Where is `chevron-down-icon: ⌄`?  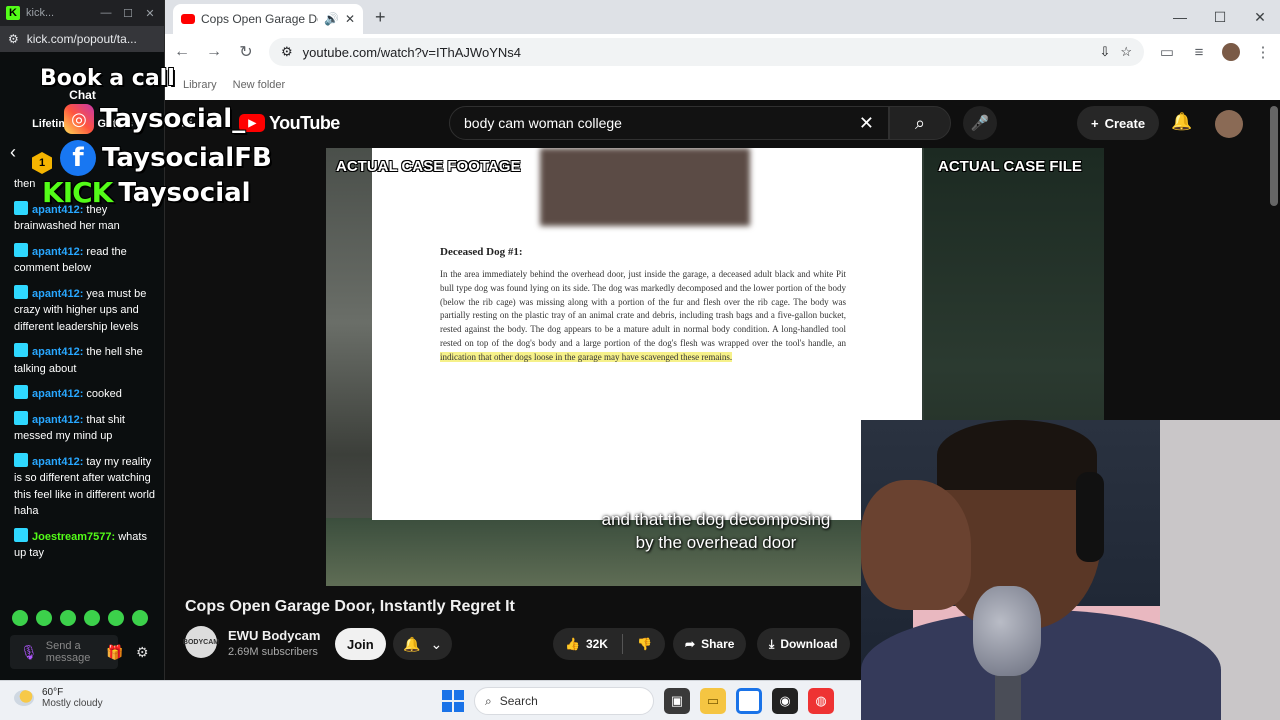
chevron-down-icon: ⌄ is located at coordinates (436, 643).